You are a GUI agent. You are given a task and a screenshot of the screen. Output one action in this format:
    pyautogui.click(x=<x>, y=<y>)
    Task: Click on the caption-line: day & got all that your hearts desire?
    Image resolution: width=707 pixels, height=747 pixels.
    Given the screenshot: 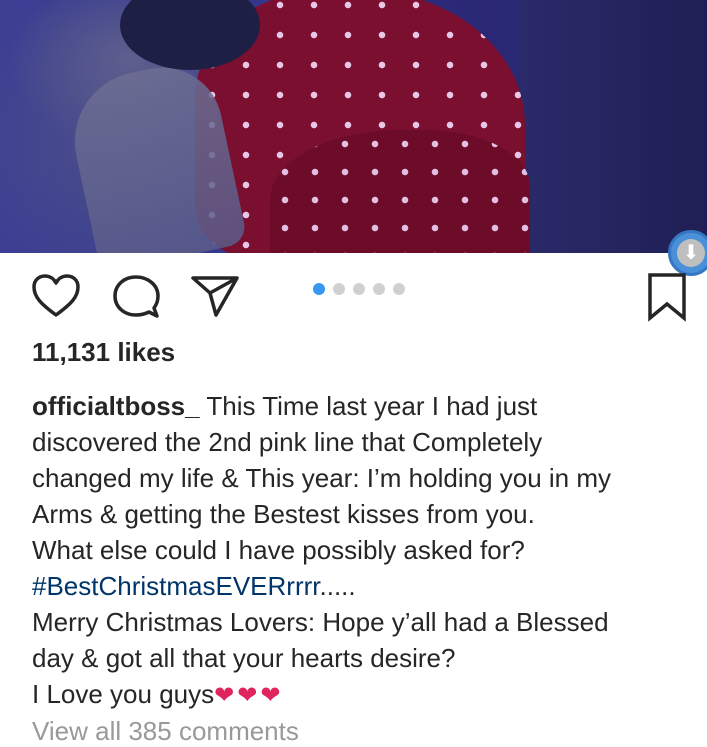 What is the action you would take?
    pyautogui.click(x=244, y=658)
    